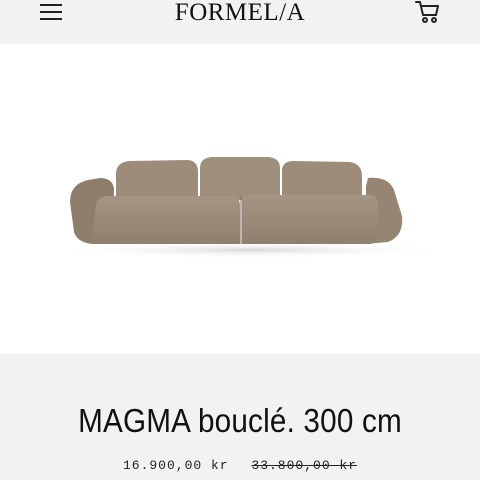 This screenshot has width=480, height=480. What do you see at coordinates (240, 13) in the screenshot?
I see `brand-logo: FORMEL/A` at bounding box center [240, 13].